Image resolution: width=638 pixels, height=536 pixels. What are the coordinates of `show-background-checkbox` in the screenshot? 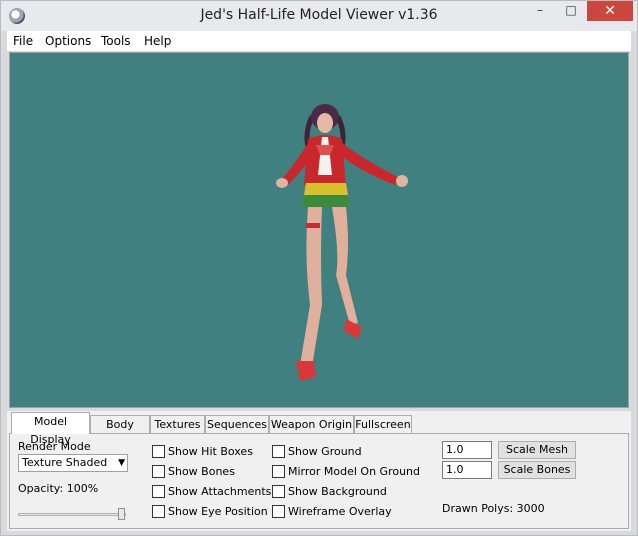 It's located at (278, 491).